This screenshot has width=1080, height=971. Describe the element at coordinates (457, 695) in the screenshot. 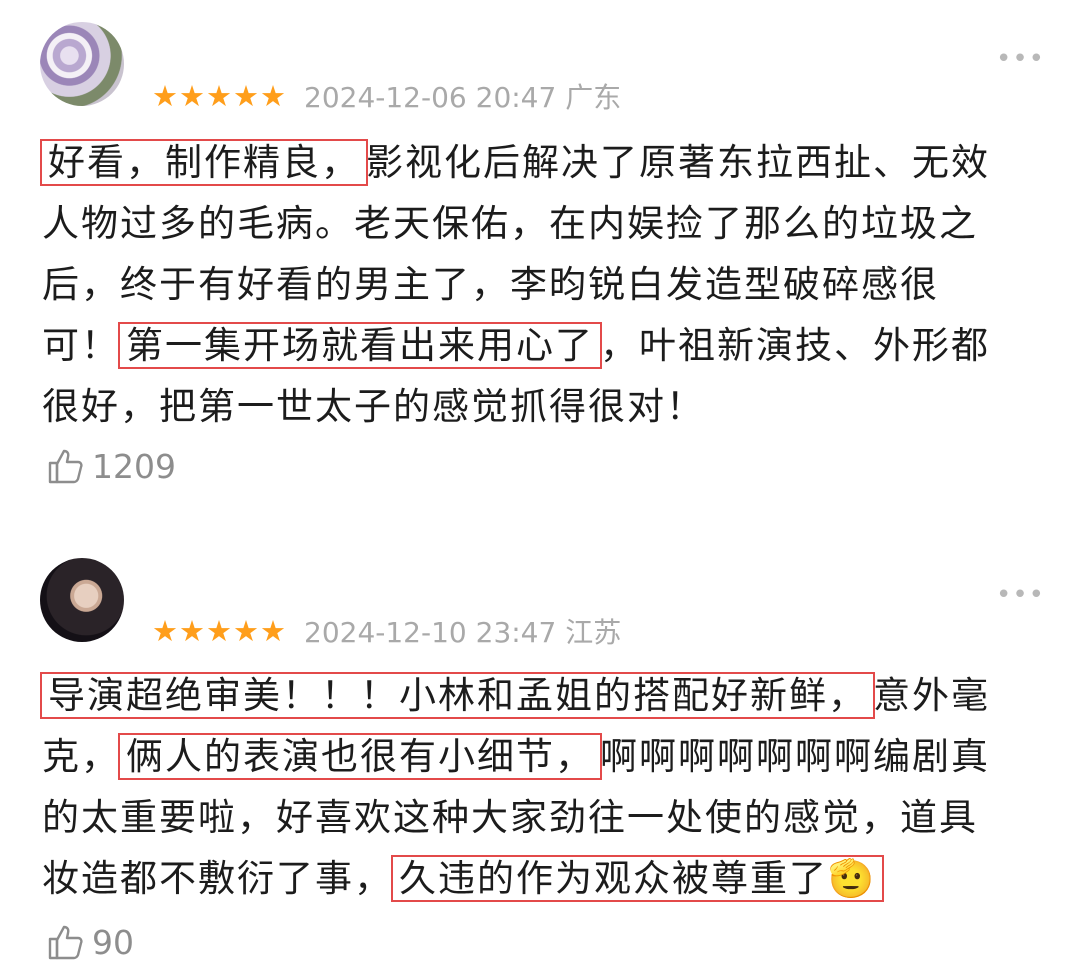

I see `highlighted-phrase: 导演超绝审美！！！小林和孟姐的搭配好新鲜，` at that location.